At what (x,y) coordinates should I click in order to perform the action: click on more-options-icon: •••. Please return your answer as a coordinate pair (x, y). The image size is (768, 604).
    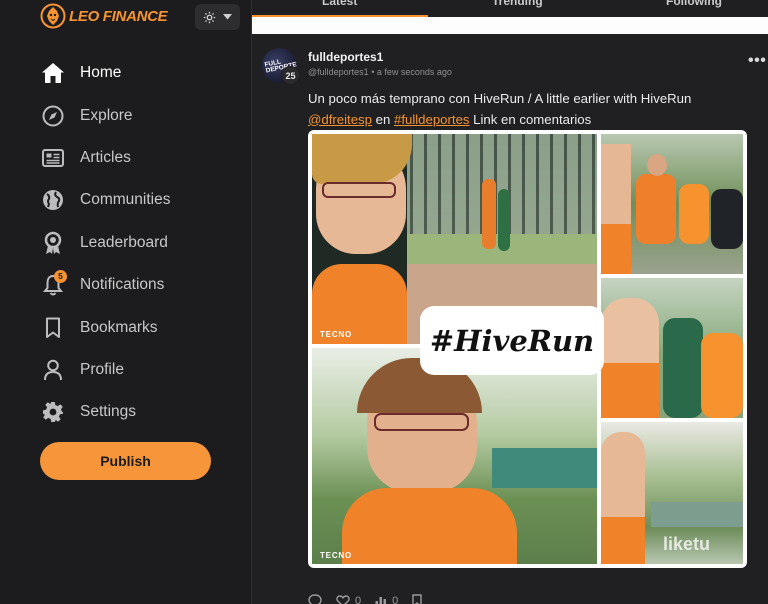
    Looking at the image, I should click on (757, 61).